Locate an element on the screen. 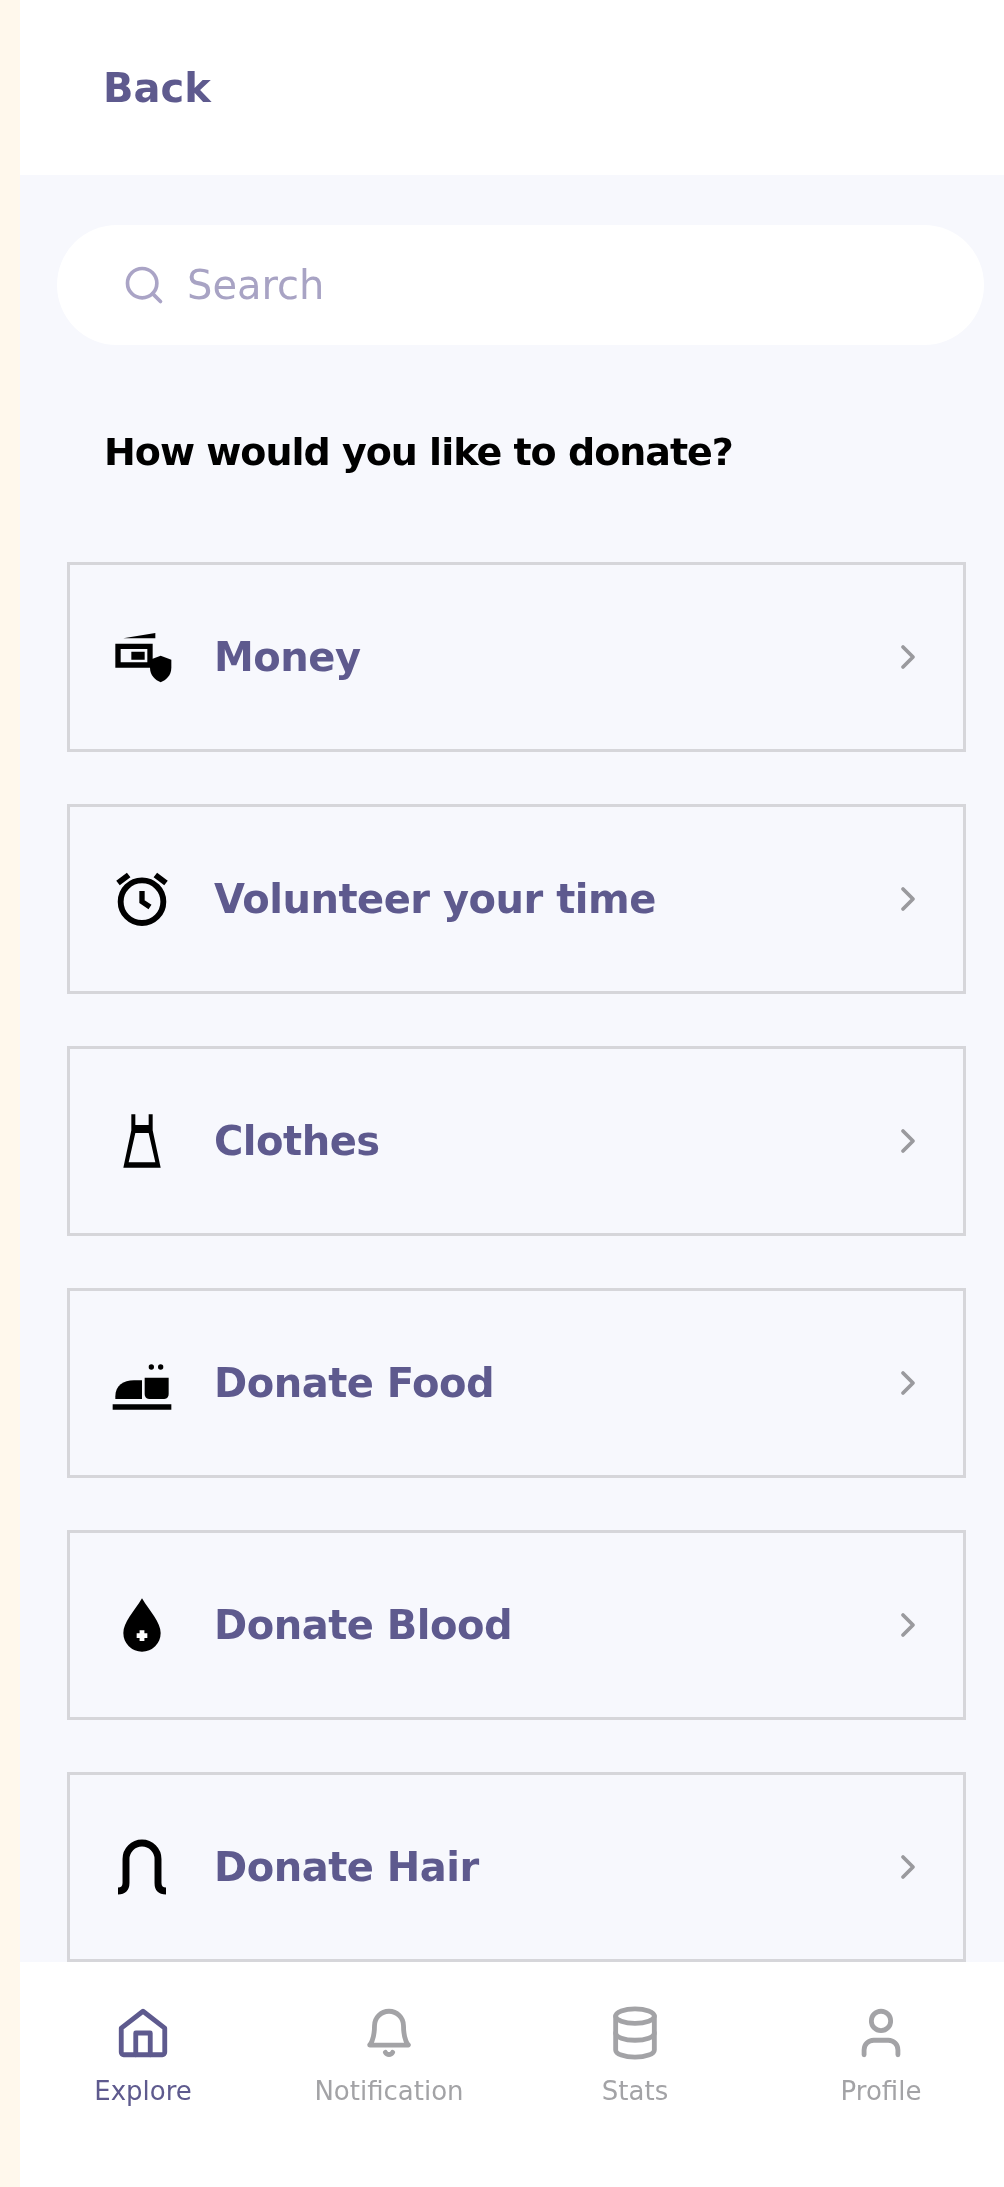  donation-option: Money is located at coordinates (516, 657).